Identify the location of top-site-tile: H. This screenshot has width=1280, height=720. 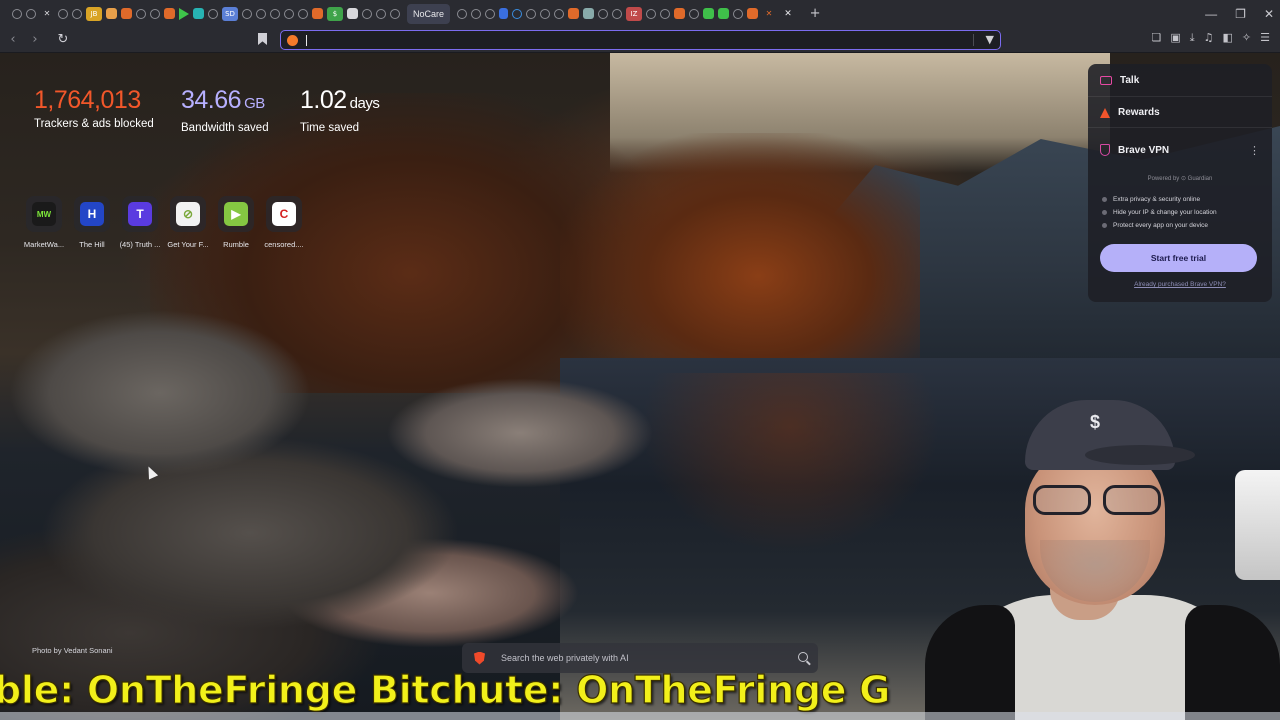
(92, 214).